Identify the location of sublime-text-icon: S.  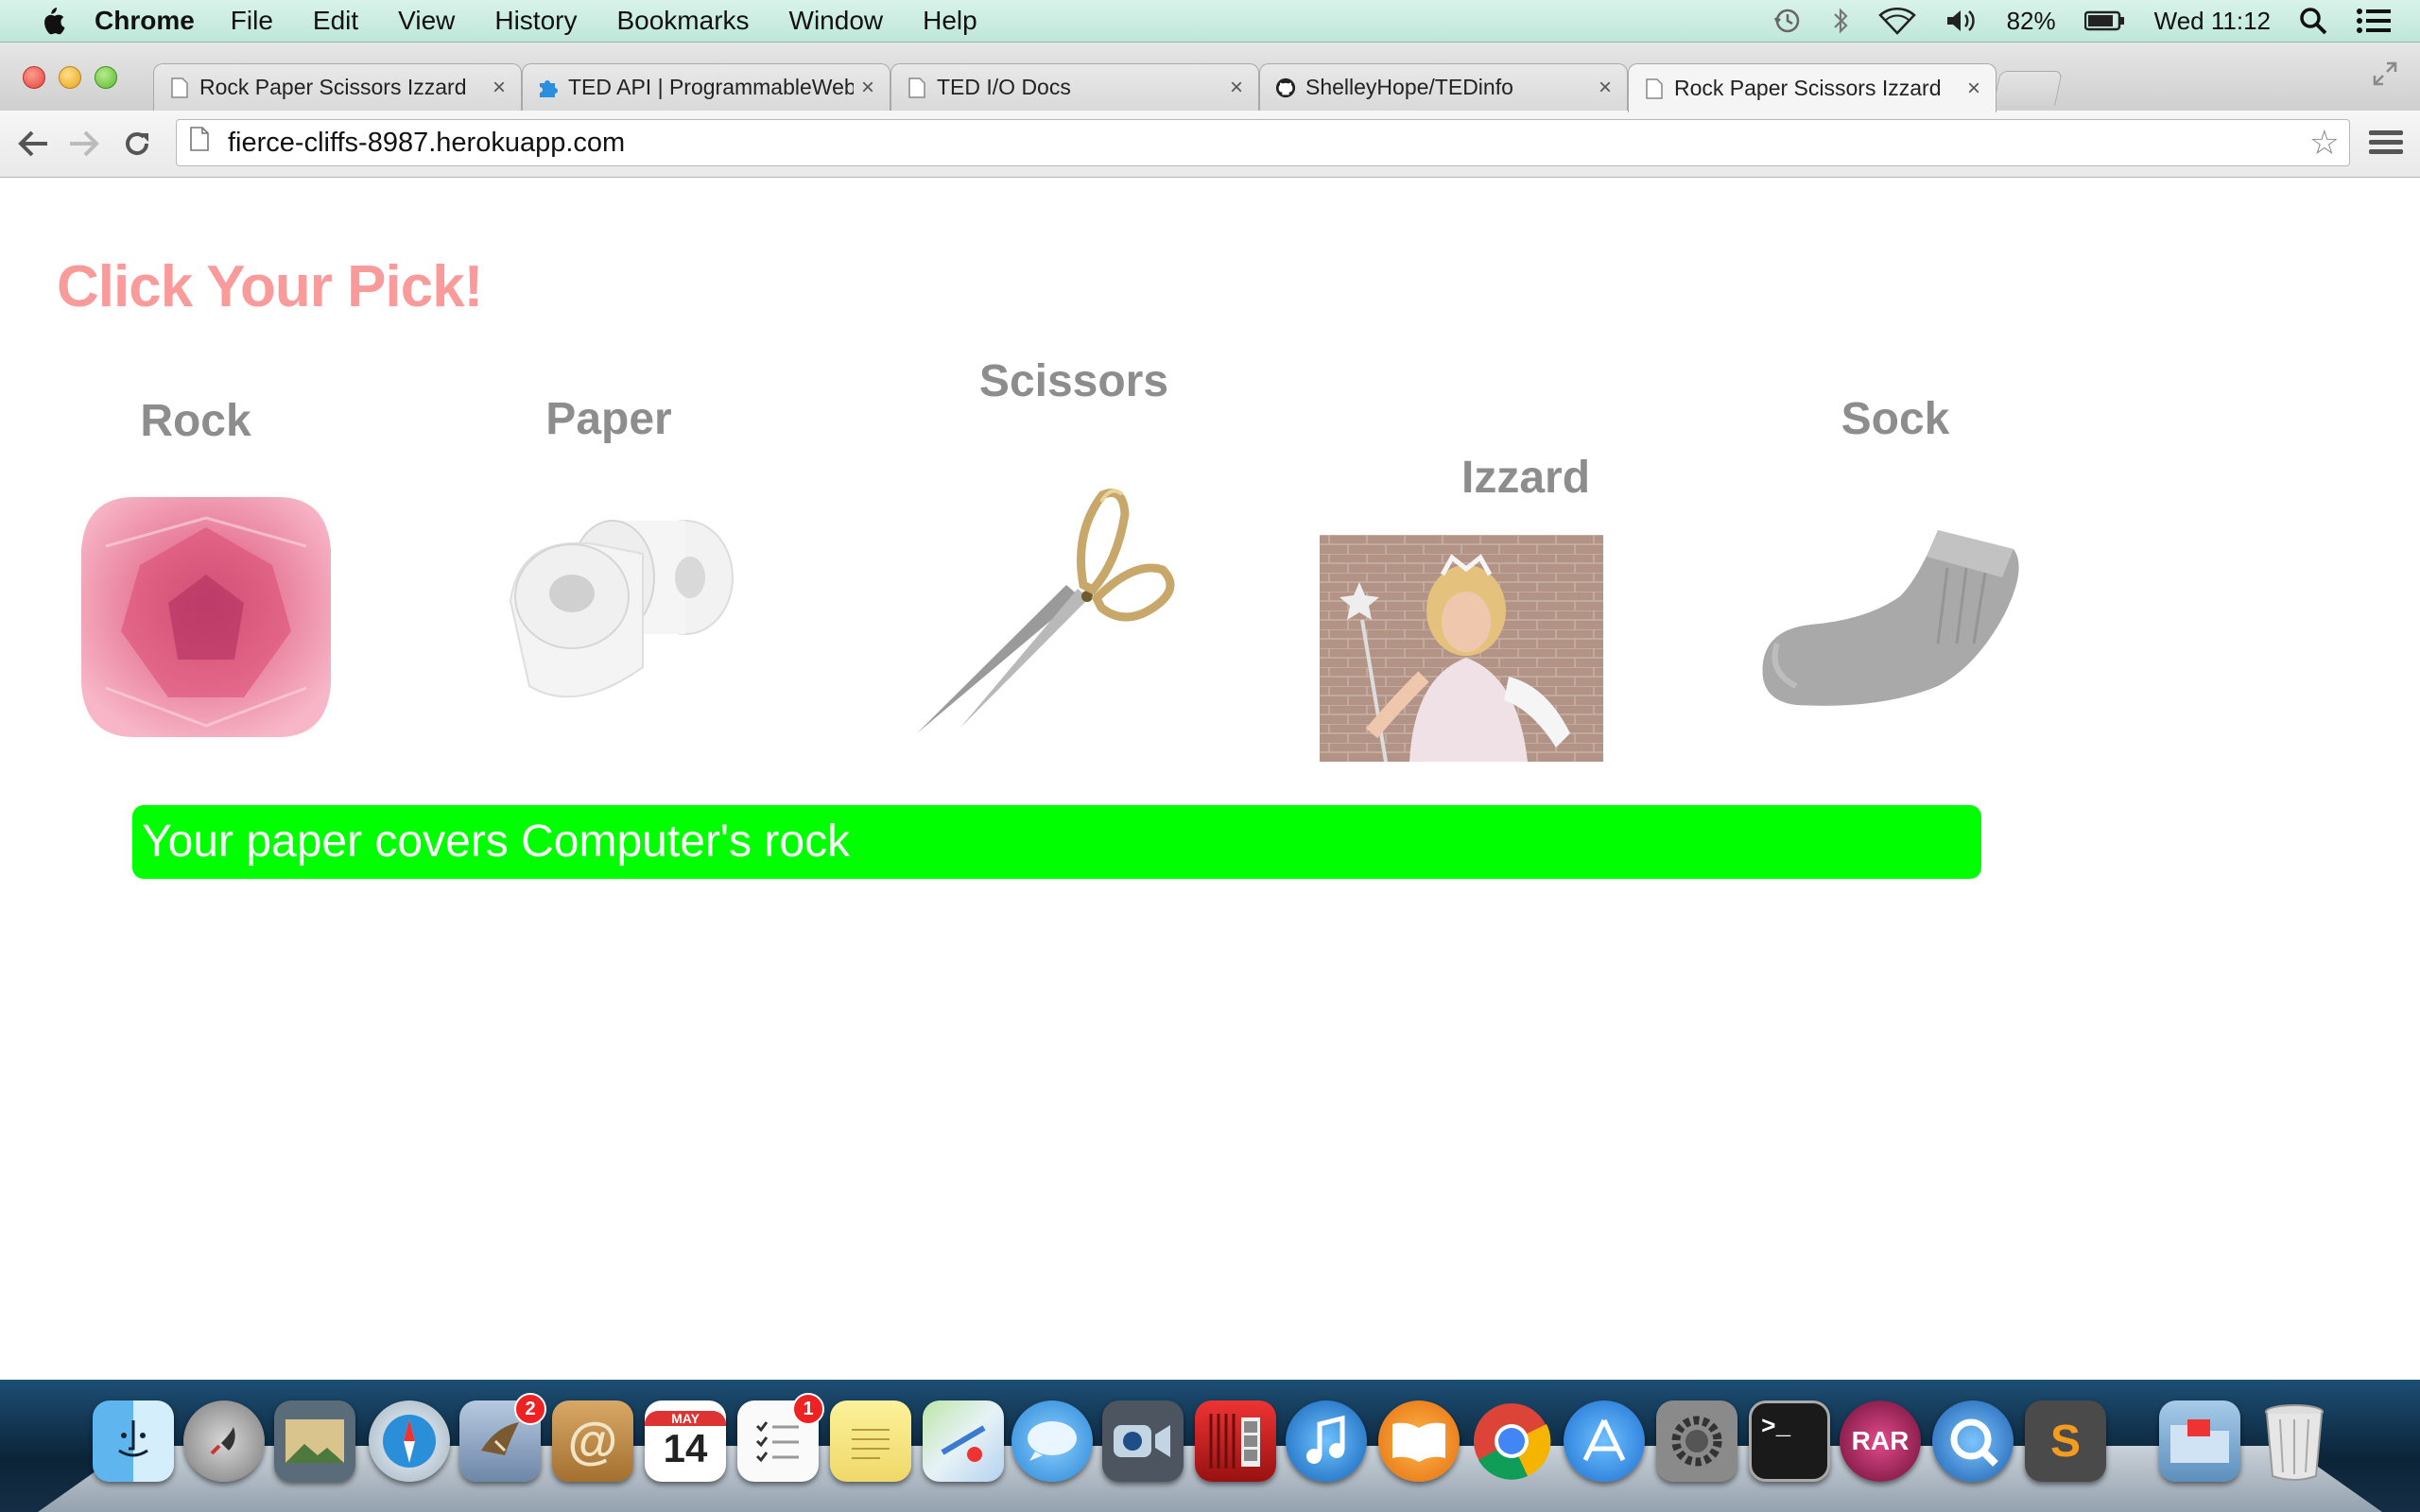
(2065, 1441).